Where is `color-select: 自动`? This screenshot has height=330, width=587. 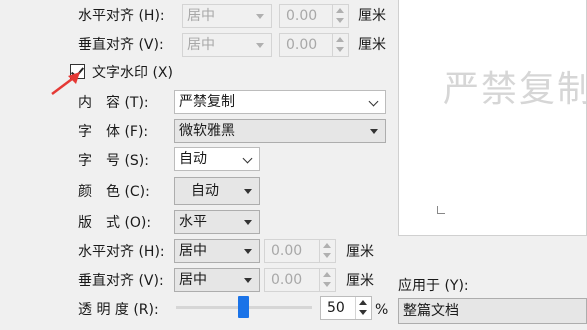 color-select: 自动 is located at coordinates (217, 191).